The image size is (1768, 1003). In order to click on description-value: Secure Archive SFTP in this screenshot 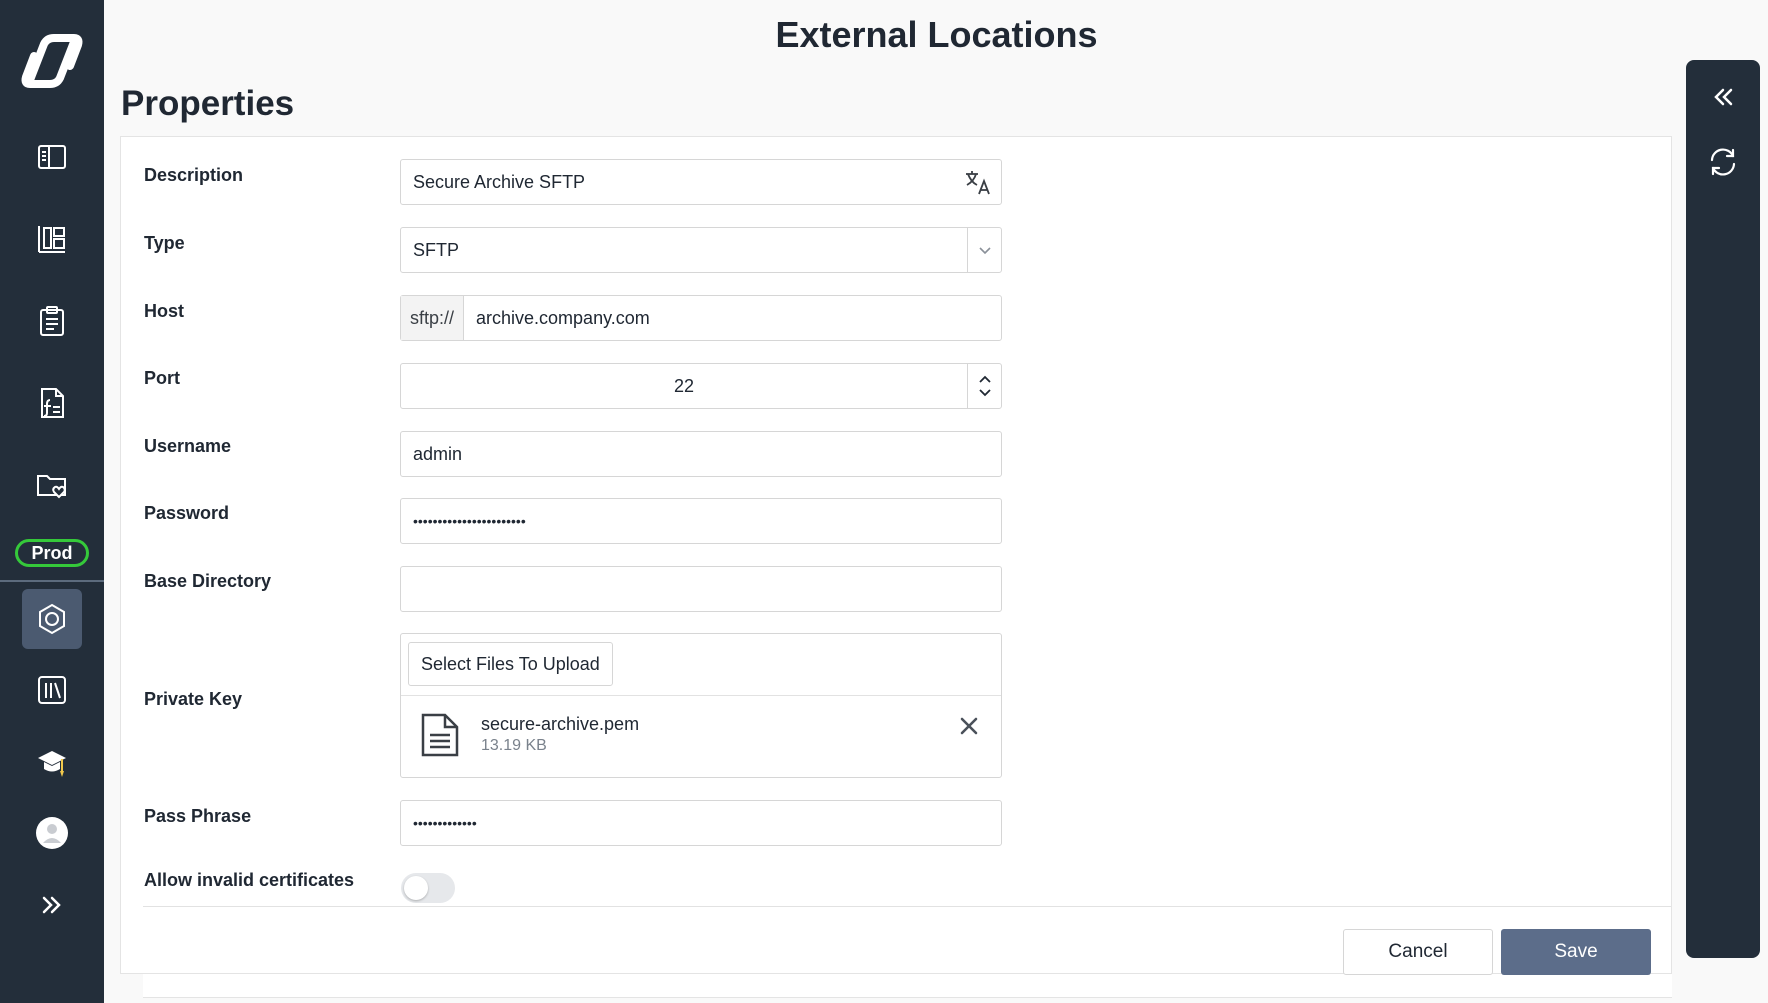, I will do `click(499, 181)`.